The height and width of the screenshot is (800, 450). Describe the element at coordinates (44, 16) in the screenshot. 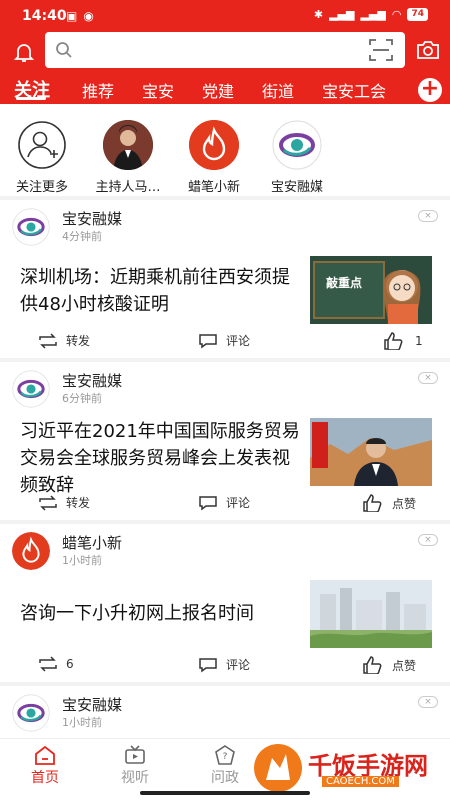

I see `status-time: 14:40` at that location.